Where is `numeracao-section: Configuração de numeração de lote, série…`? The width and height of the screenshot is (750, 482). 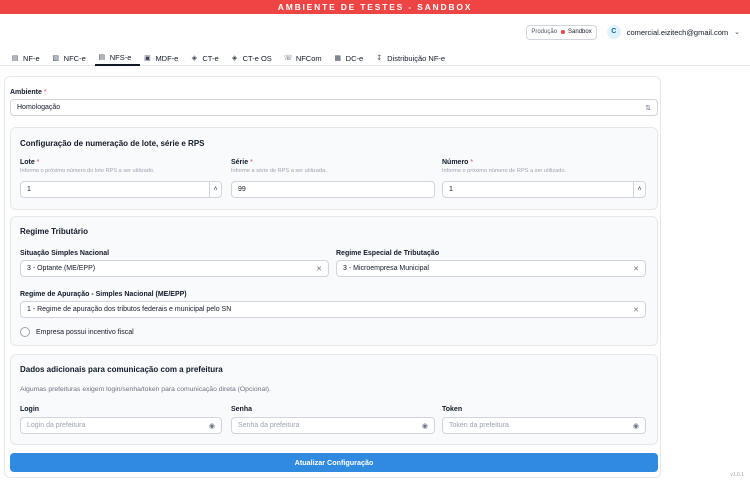
numeracao-section: Configuração de numeração de lote, série… is located at coordinates (334, 168).